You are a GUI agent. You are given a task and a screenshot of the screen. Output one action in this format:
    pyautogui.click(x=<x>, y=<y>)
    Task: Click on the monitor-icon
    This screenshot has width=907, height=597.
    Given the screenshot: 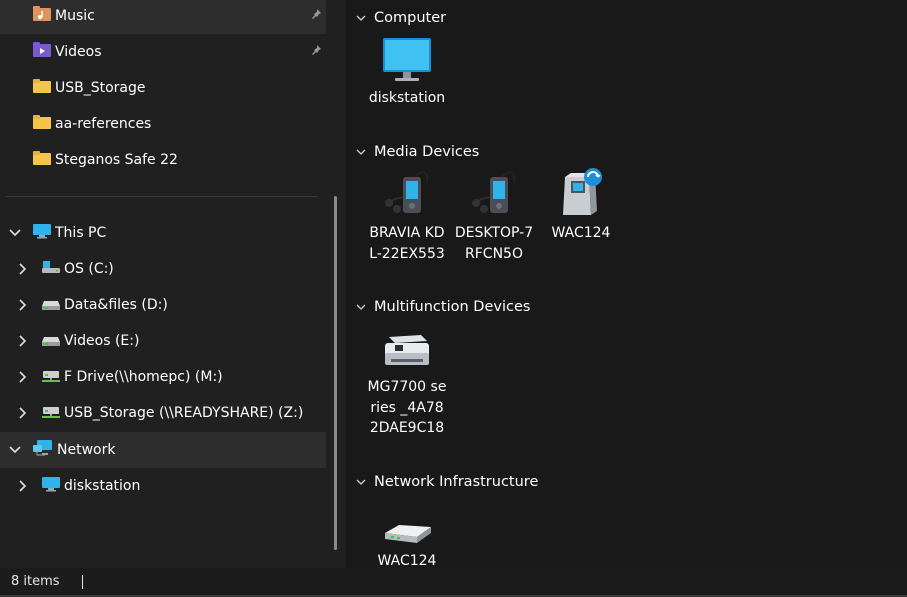 What is the action you would take?
    pyautogui.click(x=407, y=54)
    